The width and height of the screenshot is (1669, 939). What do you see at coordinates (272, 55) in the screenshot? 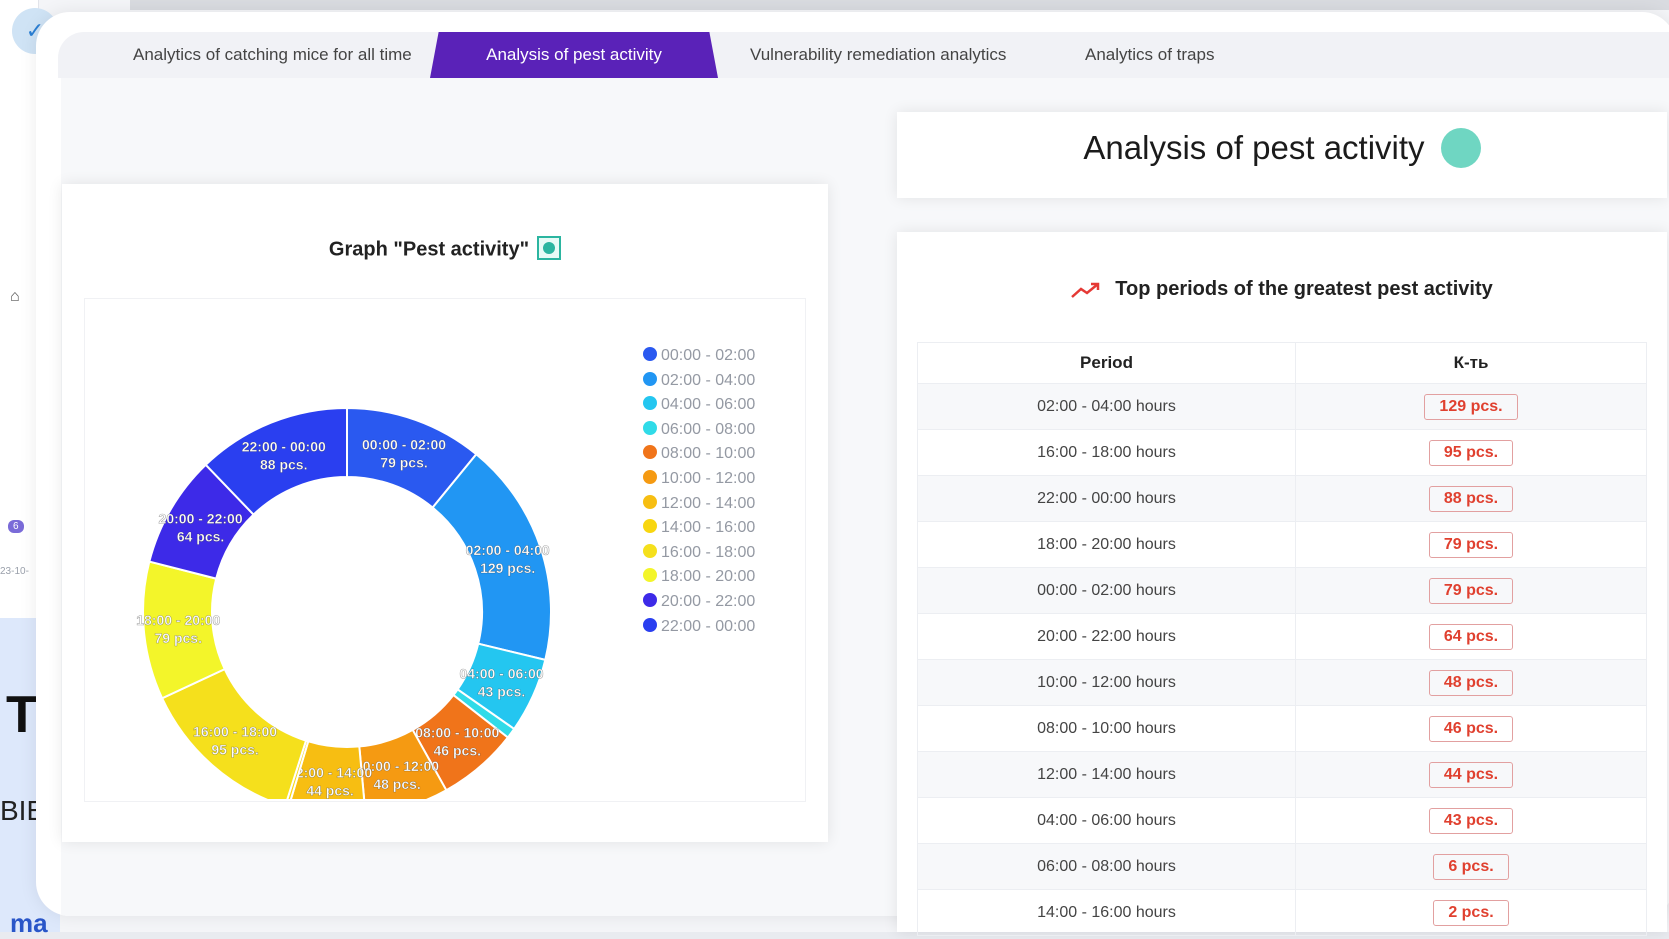
I see `tab-catching-mice: Analytics of catching mice for all time` at bounding box center [272, 55].